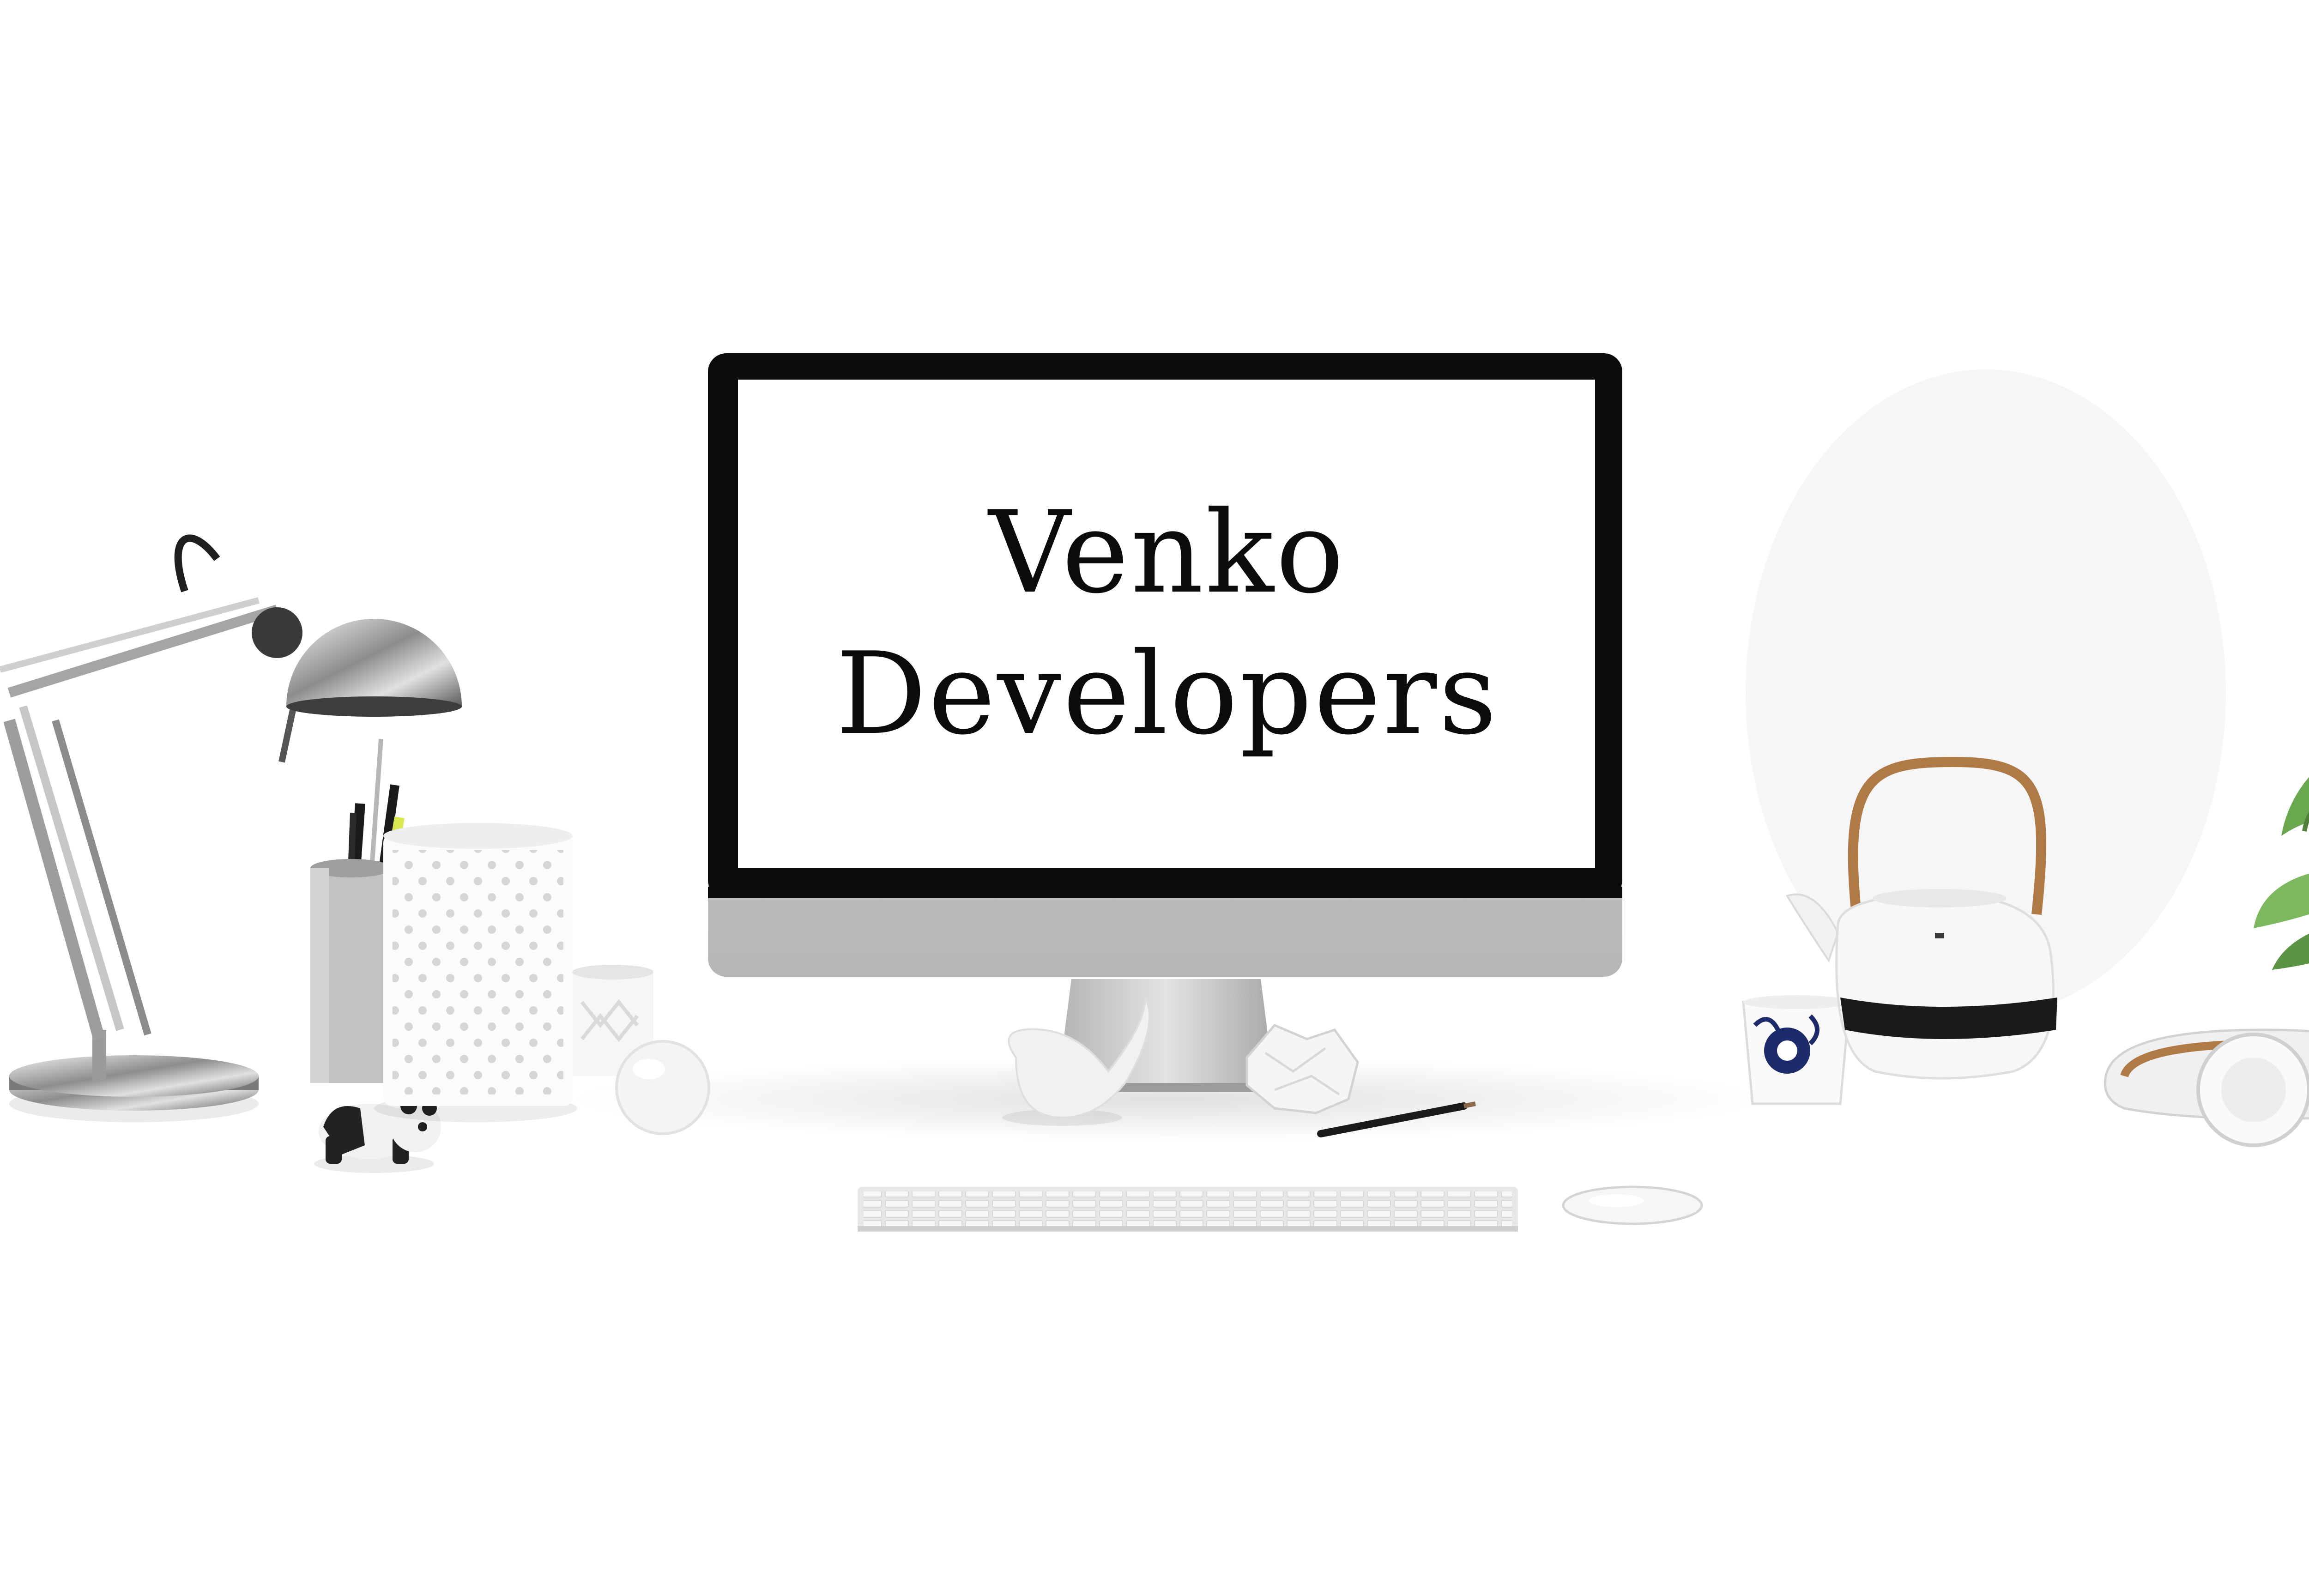 This screenshot has width=2309, height=1596. What do you see at coordinates (475, 972) in the screenshot?
I see `perforated-vase-icon` at bounding box center [475, 972].